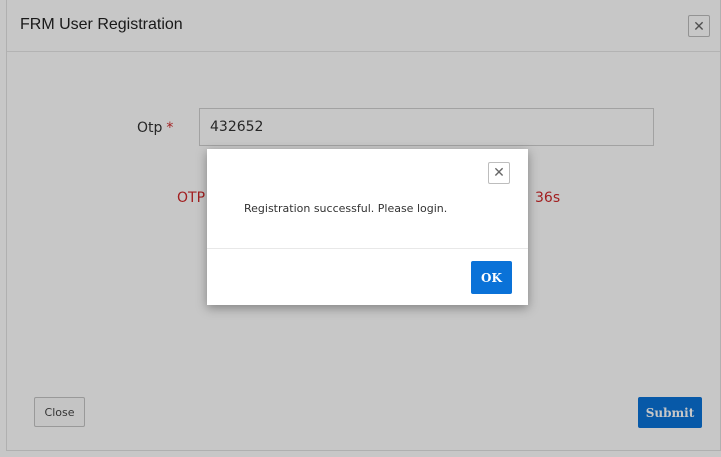  I want to click on ok-button: OK, so click(491, 277).